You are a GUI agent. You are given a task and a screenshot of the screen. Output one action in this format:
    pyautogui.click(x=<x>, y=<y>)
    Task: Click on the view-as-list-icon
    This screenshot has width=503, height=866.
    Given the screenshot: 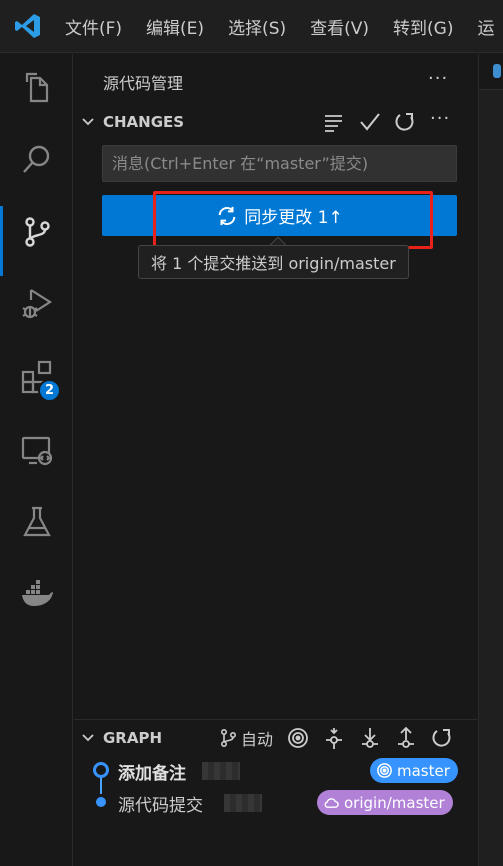 What is the action you would take?
    pyautogui.click(x=334, y=122)
    